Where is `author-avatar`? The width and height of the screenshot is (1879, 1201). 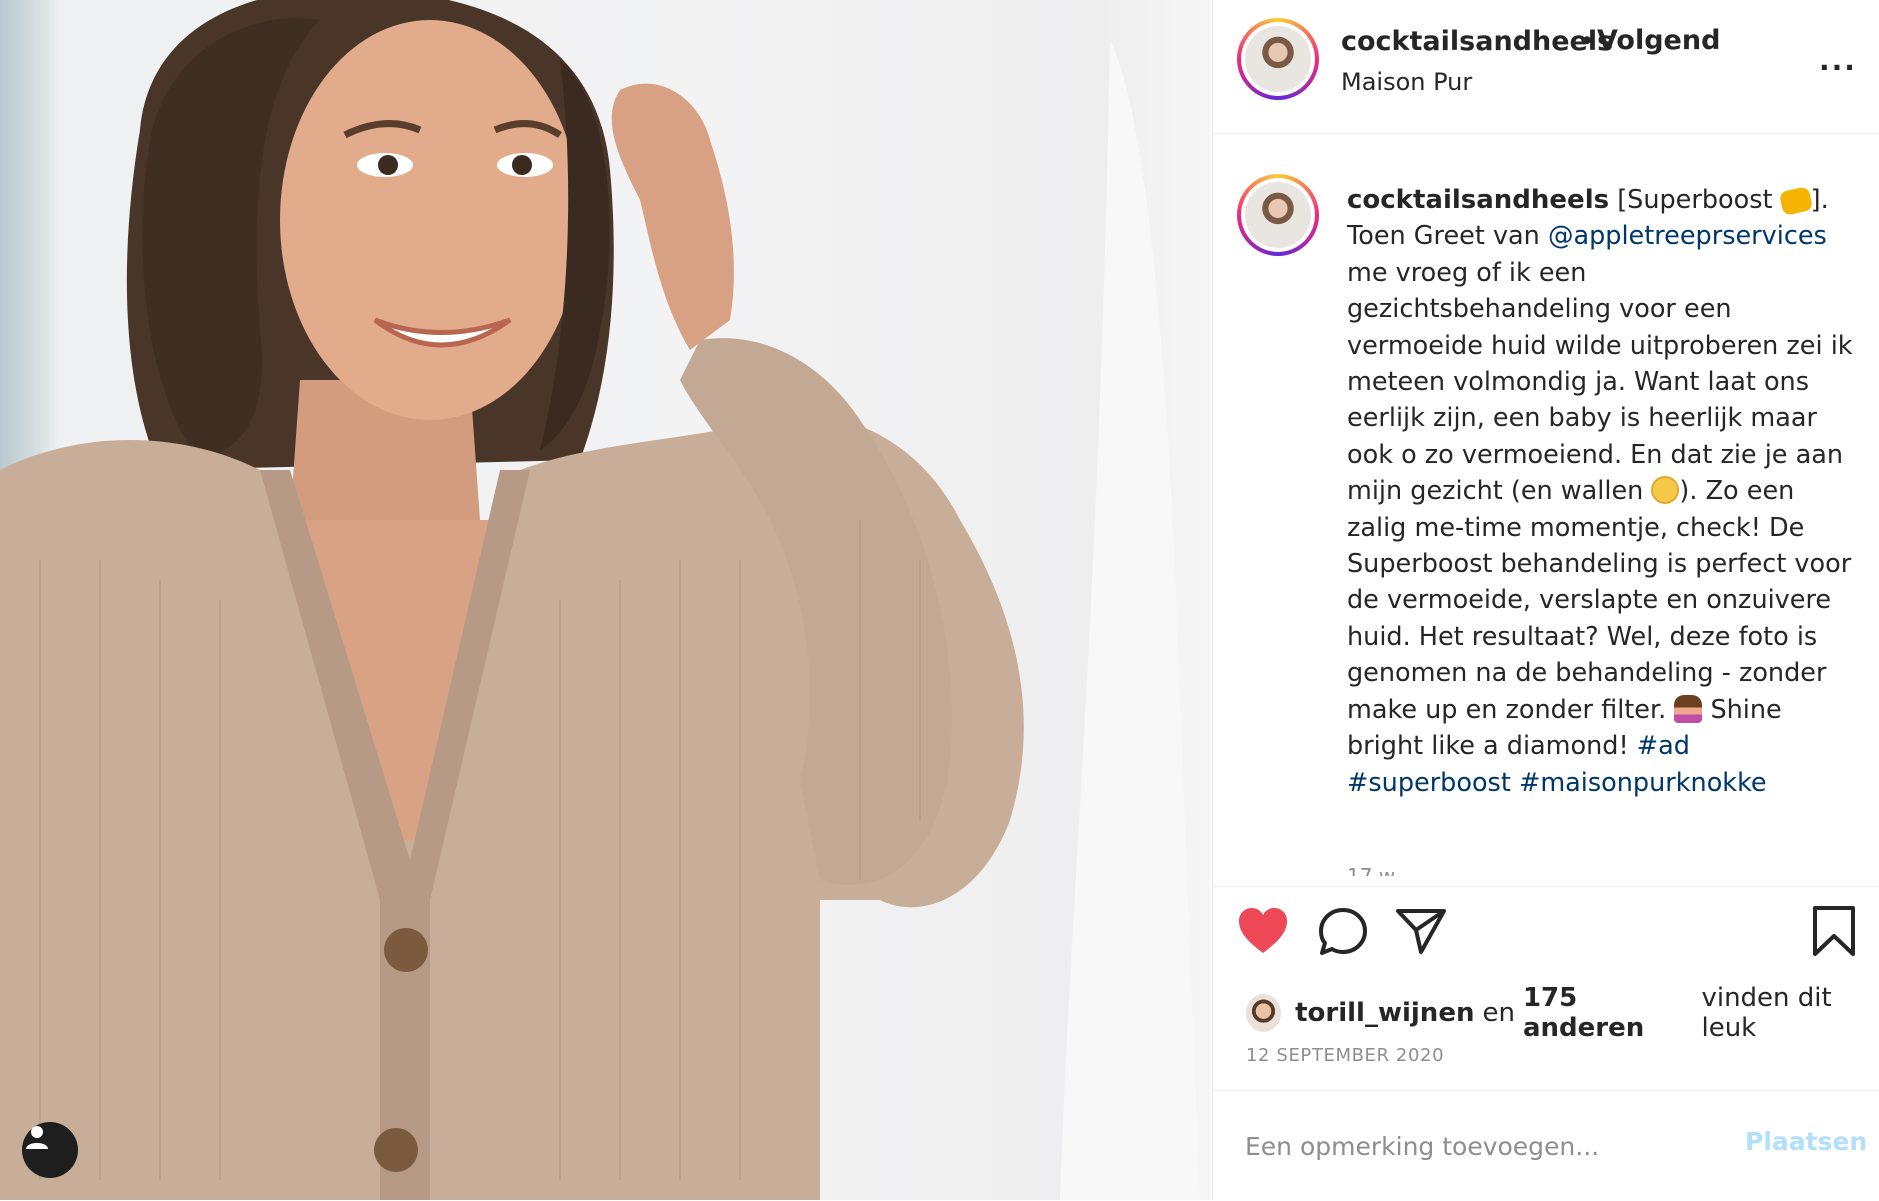
author-avatar is located at coordinates (1278, 59).